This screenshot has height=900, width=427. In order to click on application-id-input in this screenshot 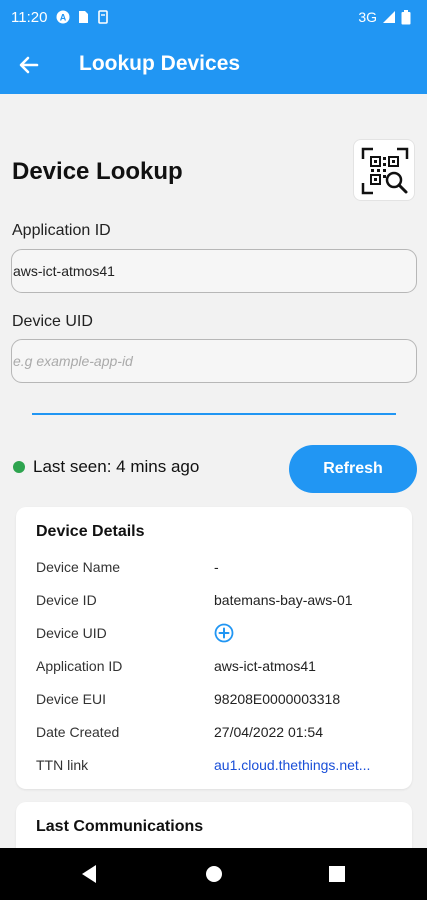, I will do `click(214, 271)`.